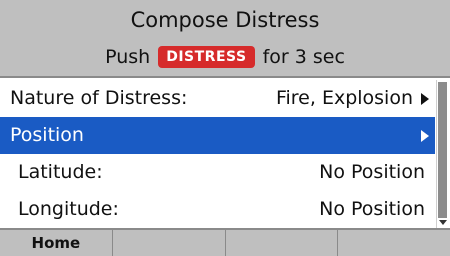 The image size is (450, 256). I want to click on scrollbar-thumb, so click(442, 150).